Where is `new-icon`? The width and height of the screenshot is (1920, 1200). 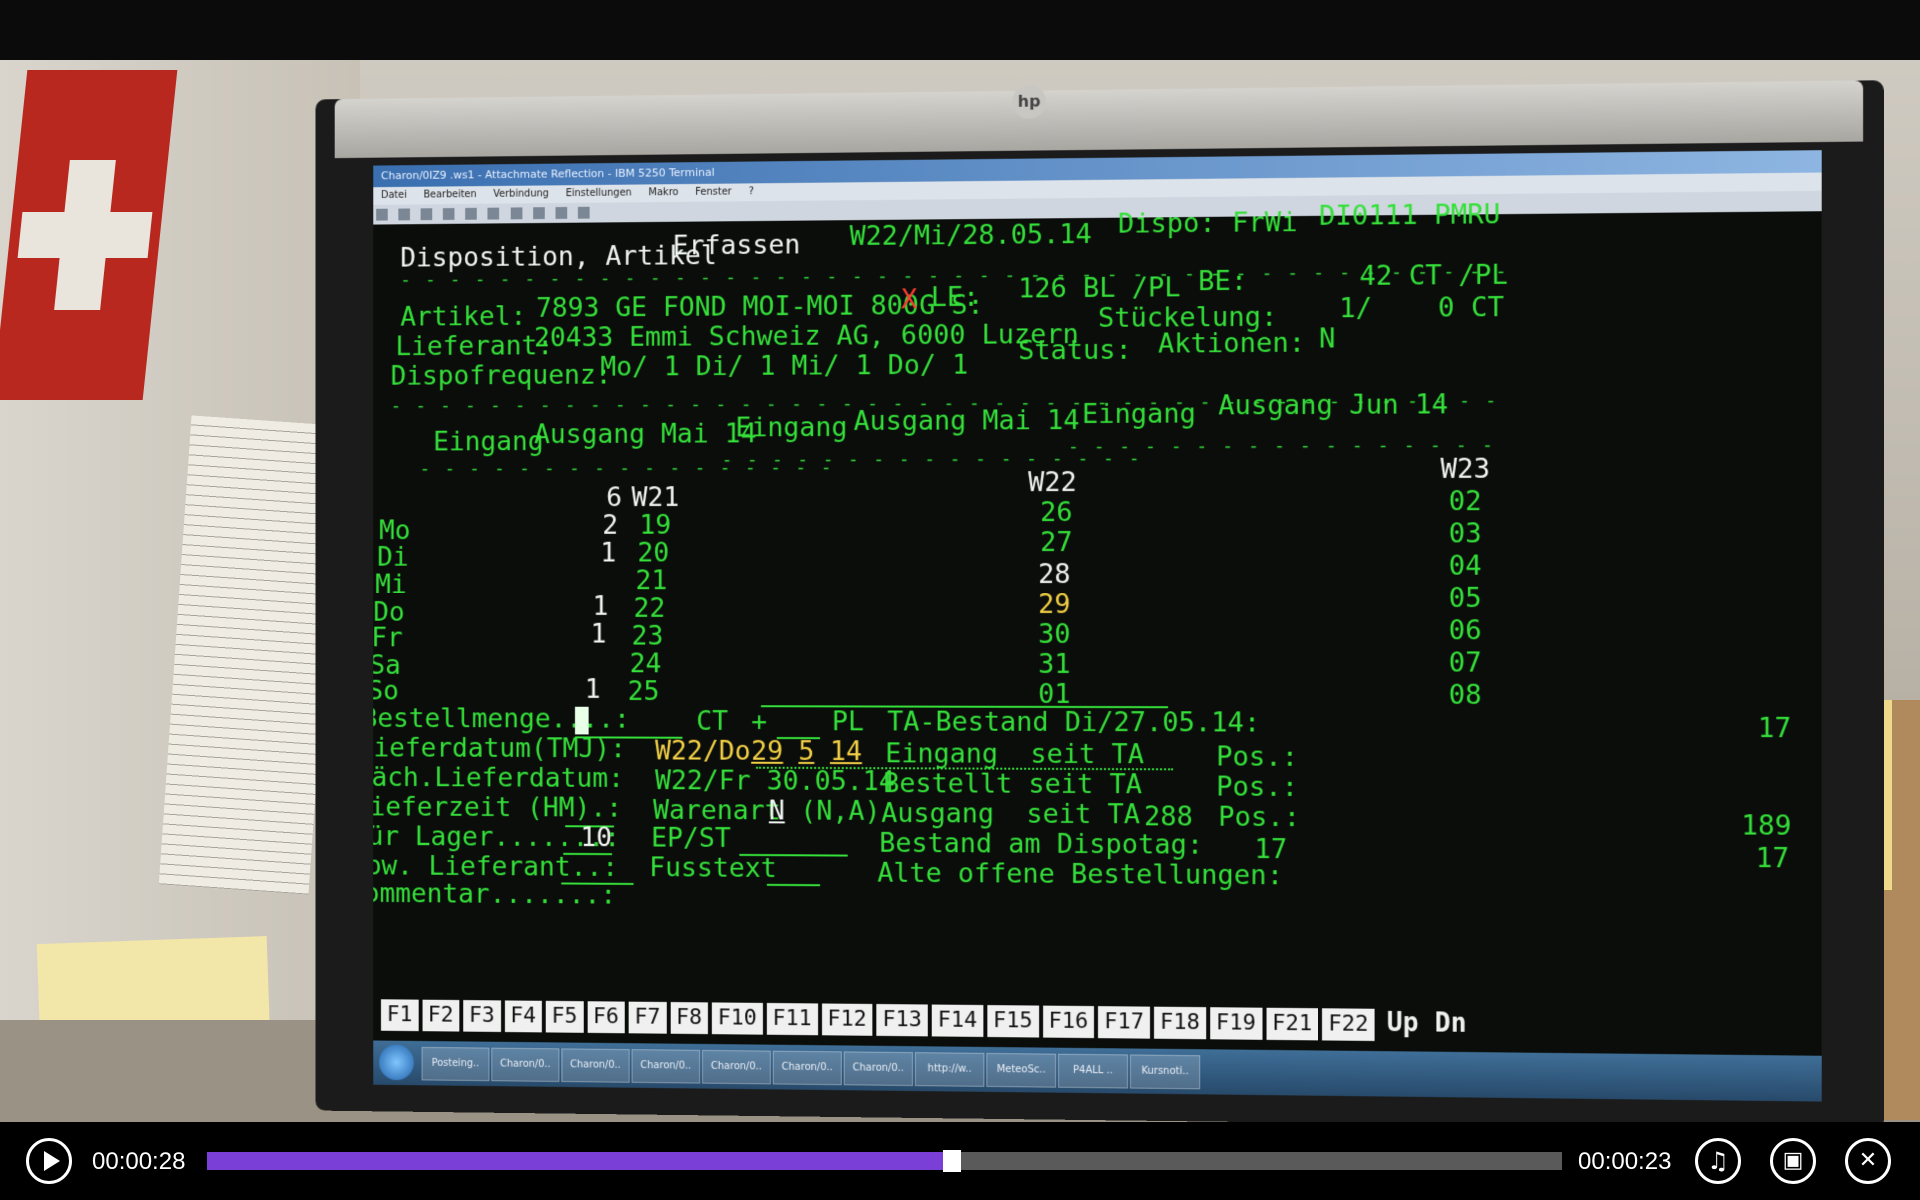 new-icon is located at coordinates (382, 214).